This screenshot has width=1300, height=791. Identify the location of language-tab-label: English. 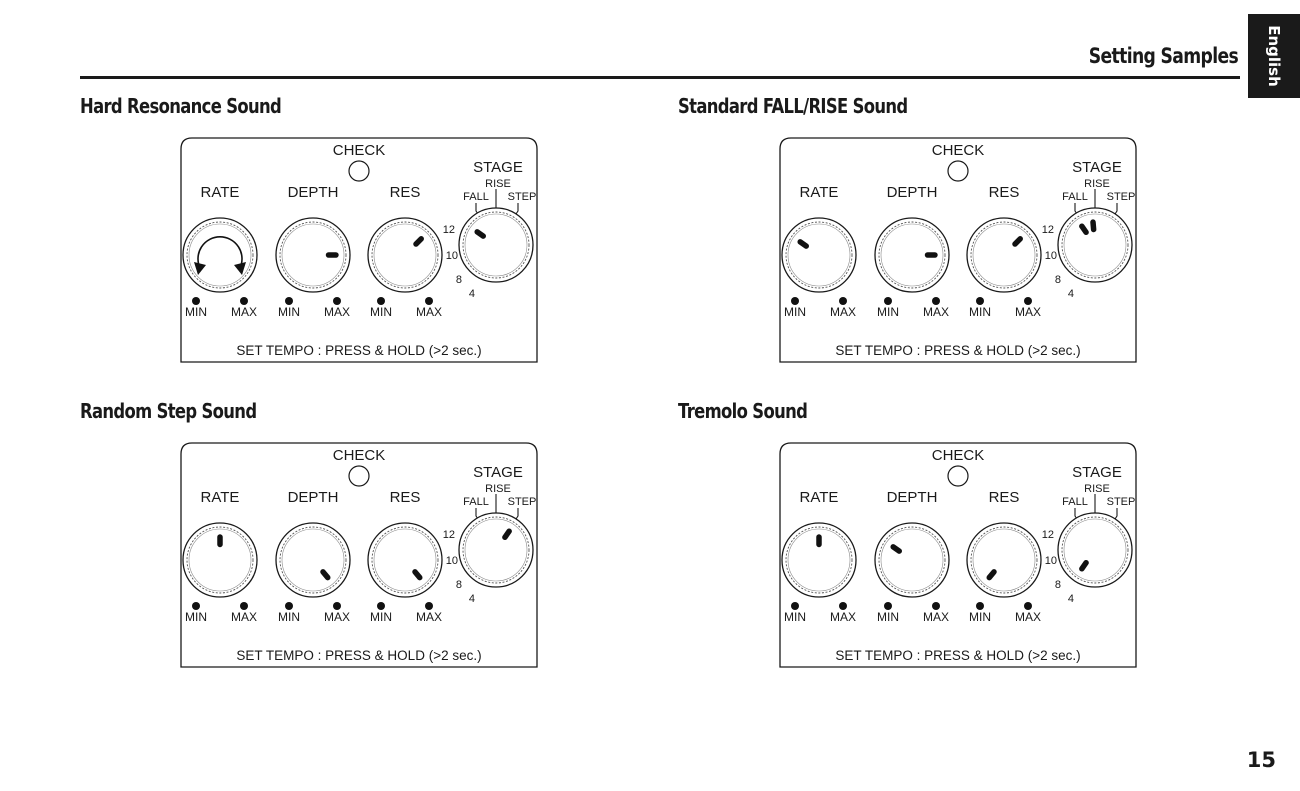
(1274, 56).